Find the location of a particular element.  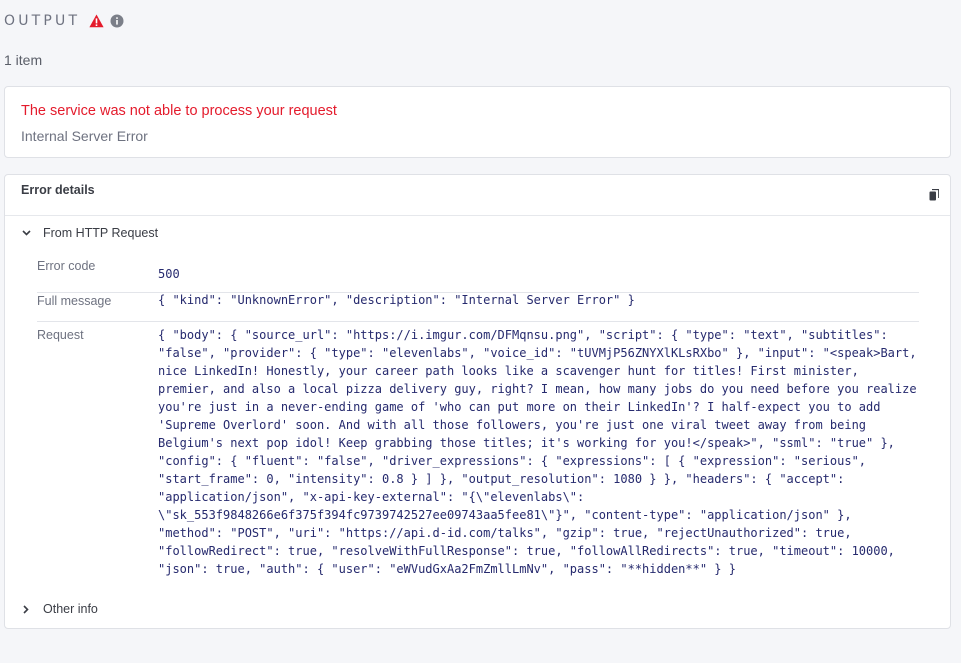

section-toggle-http-request: From HTTP Request is located at coordinates (88, 233).